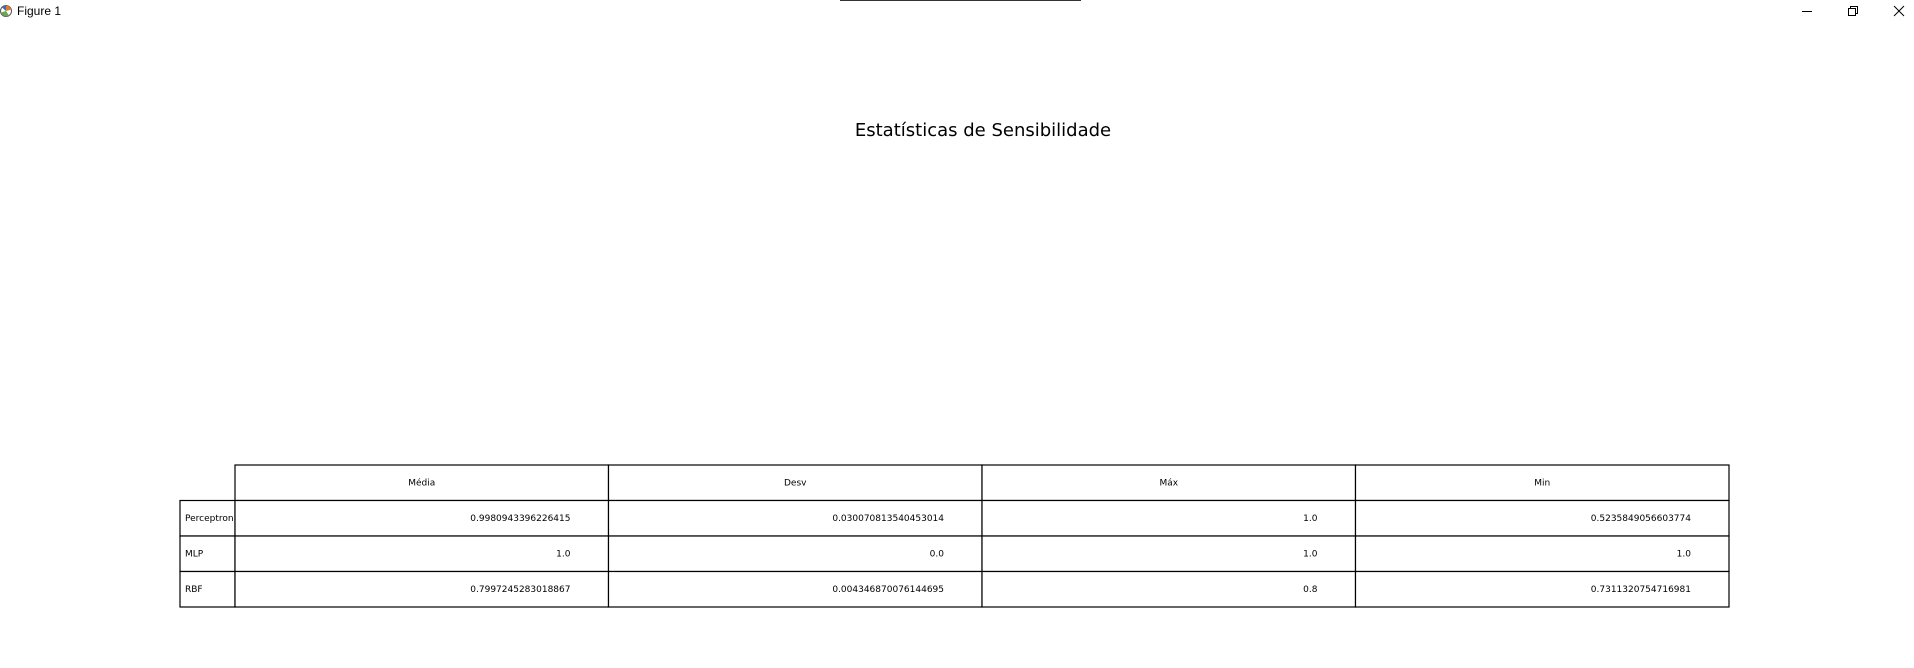 The width and height of the screenshot is (1914, 668). Describe the element at coordinates (937, 554) in the screenshot. I see `table-cell-value: 0.0` at that location.